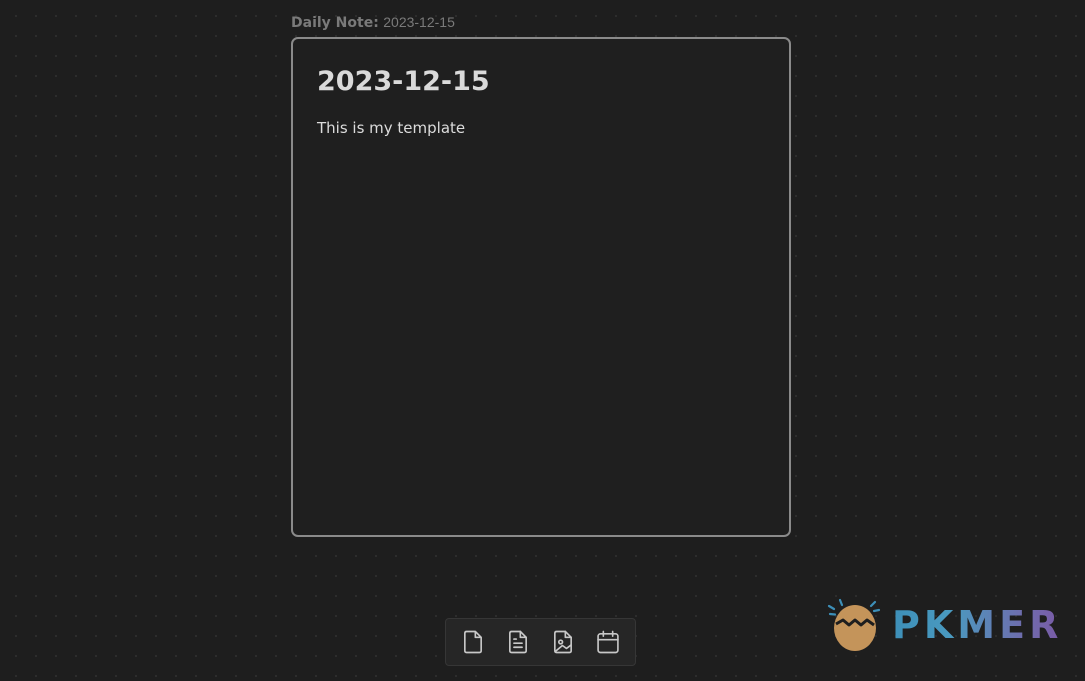  Describe the element at coordinates (541, 101) in the screenshot. I see `note-content: 2023-12-15 This is my template` at that location.